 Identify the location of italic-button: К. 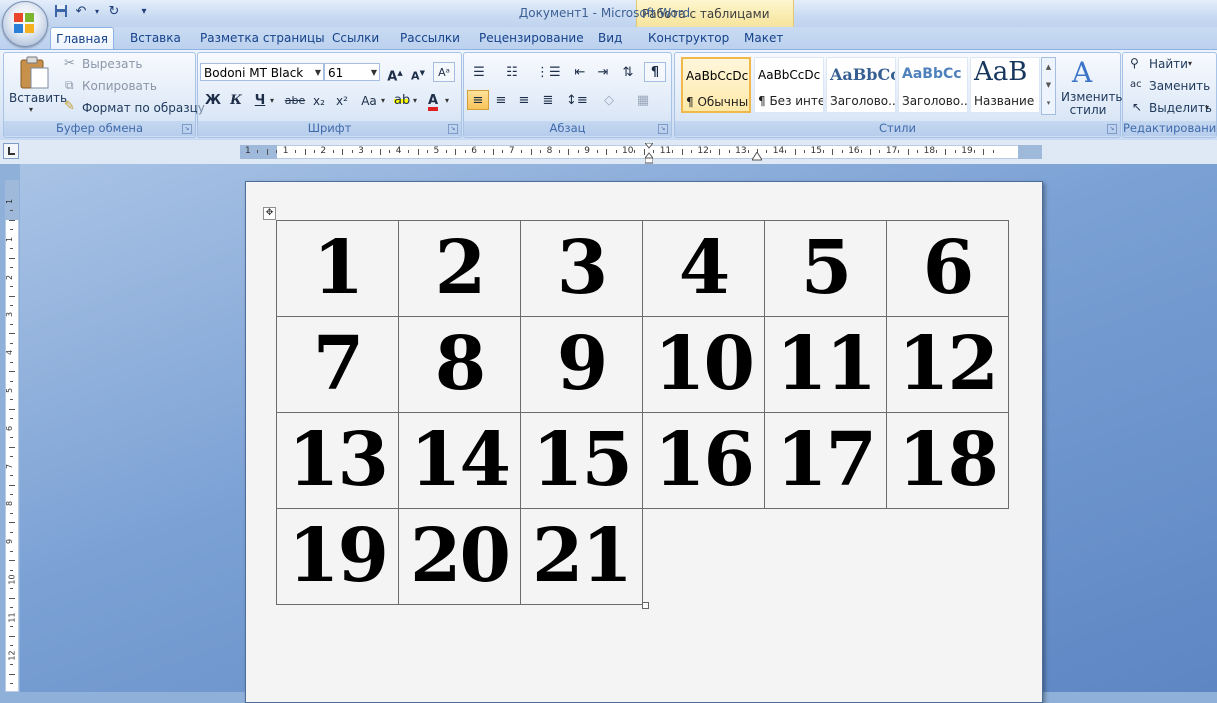
(236, 100).